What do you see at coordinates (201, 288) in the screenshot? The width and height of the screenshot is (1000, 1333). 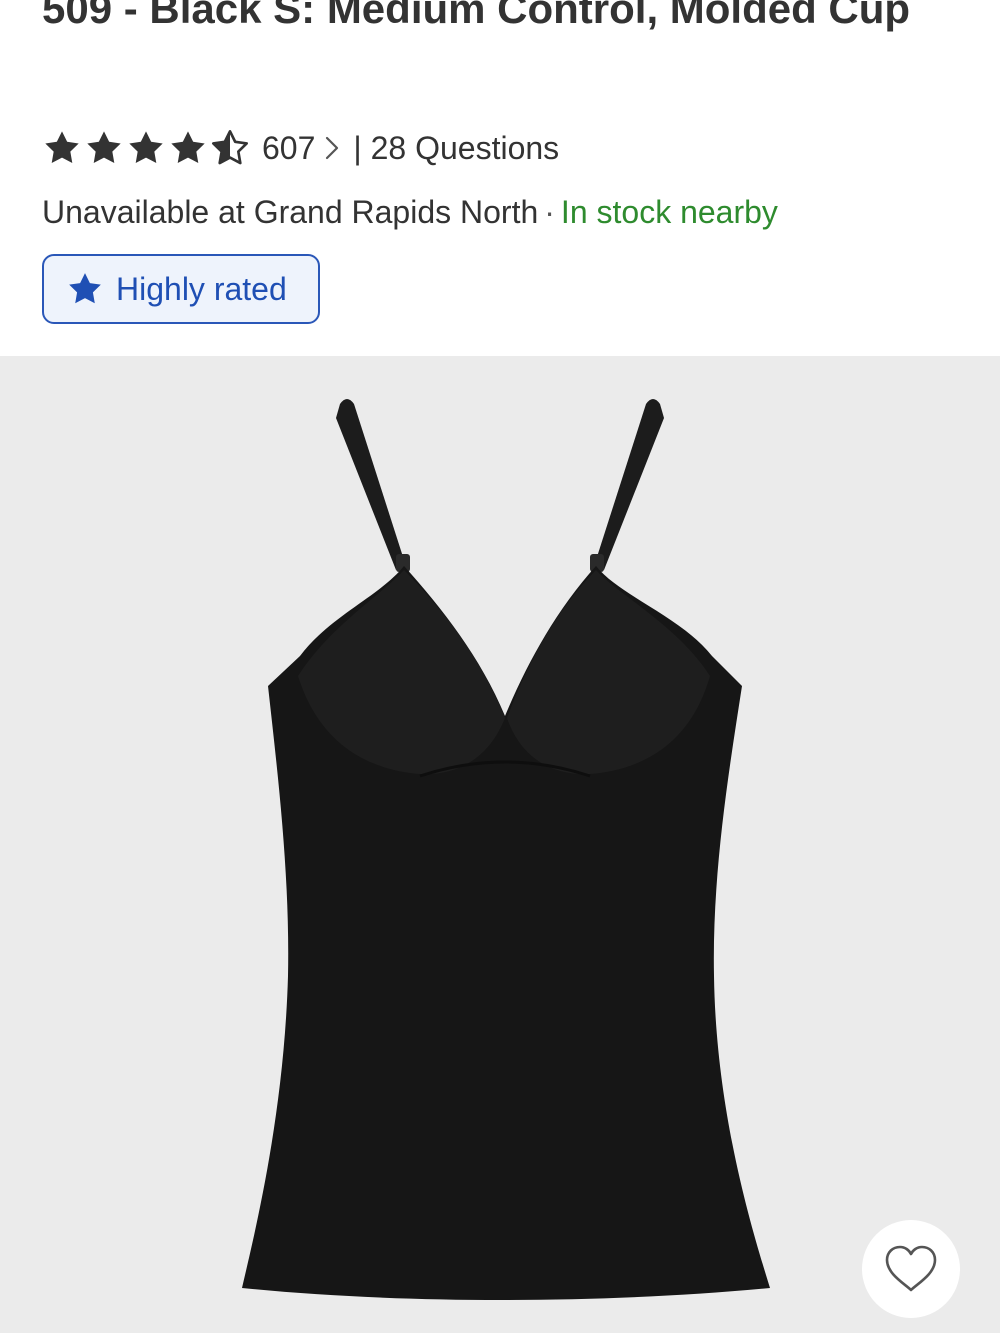 I see `badge-label: Highly rated` at bounding box center [201, 288].